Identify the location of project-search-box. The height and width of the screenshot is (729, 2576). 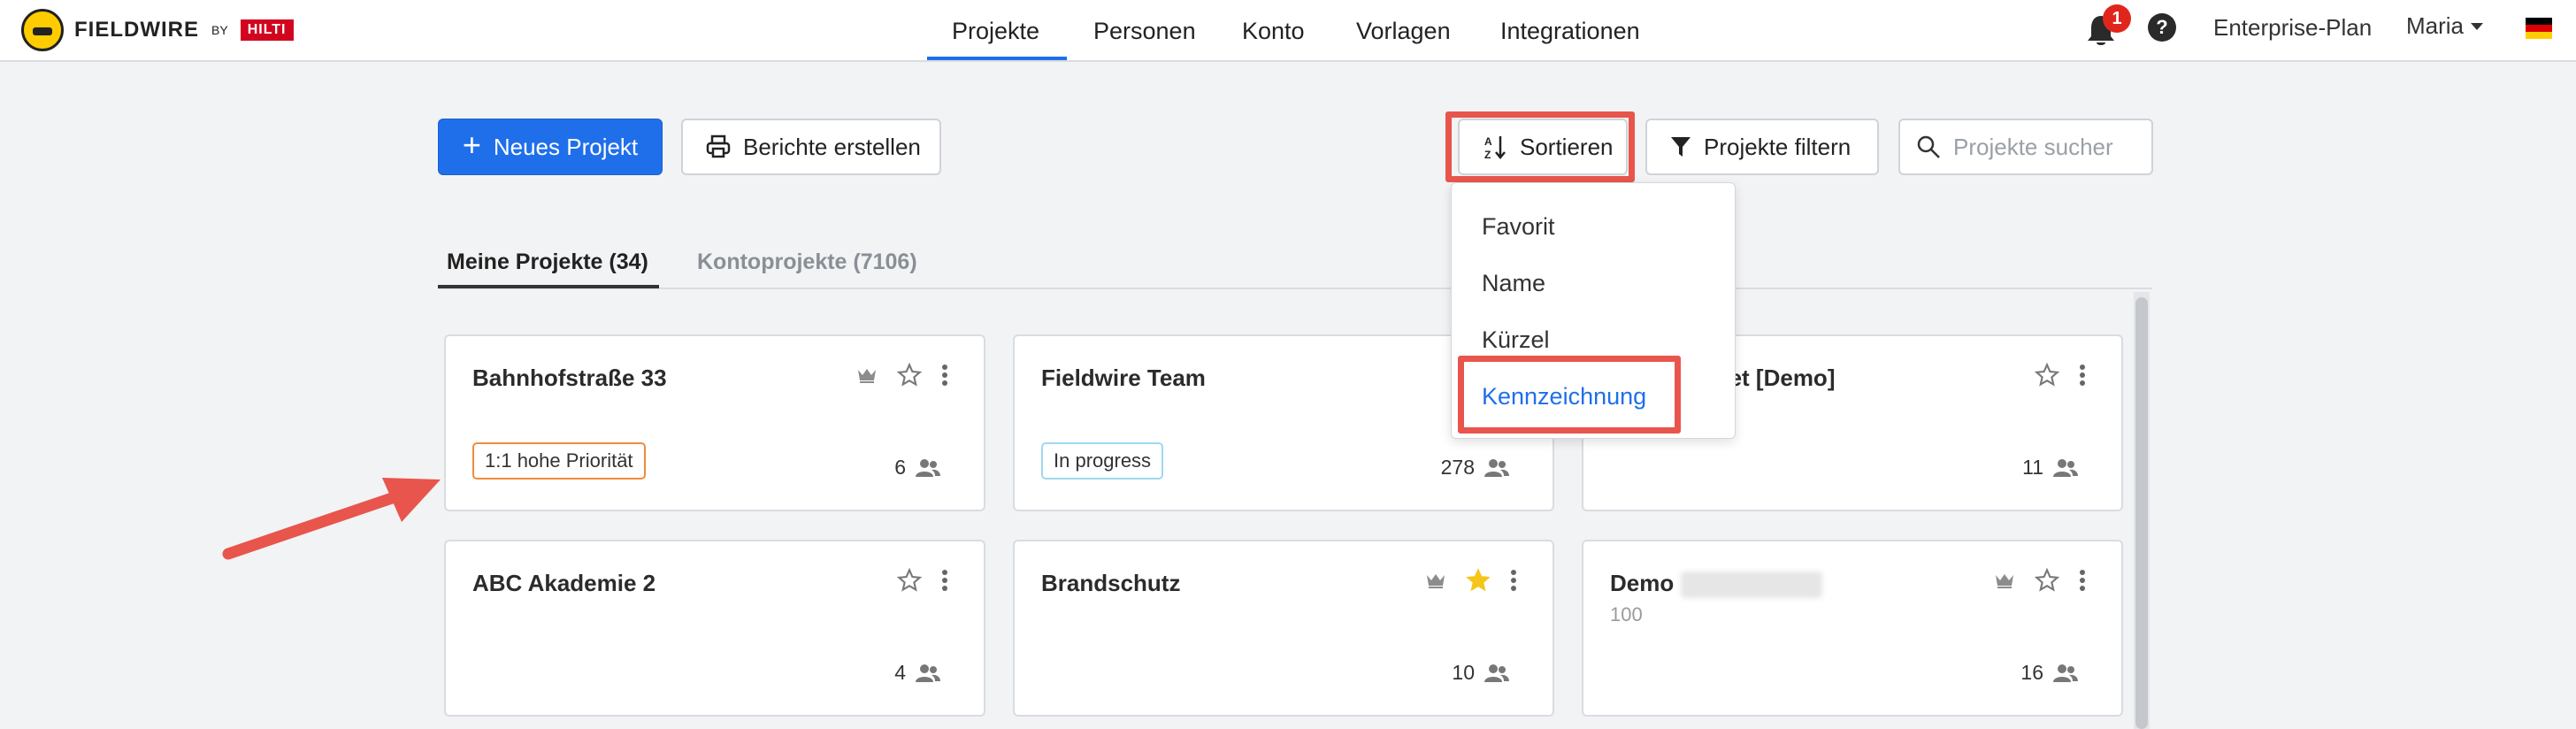
(2025, 147).